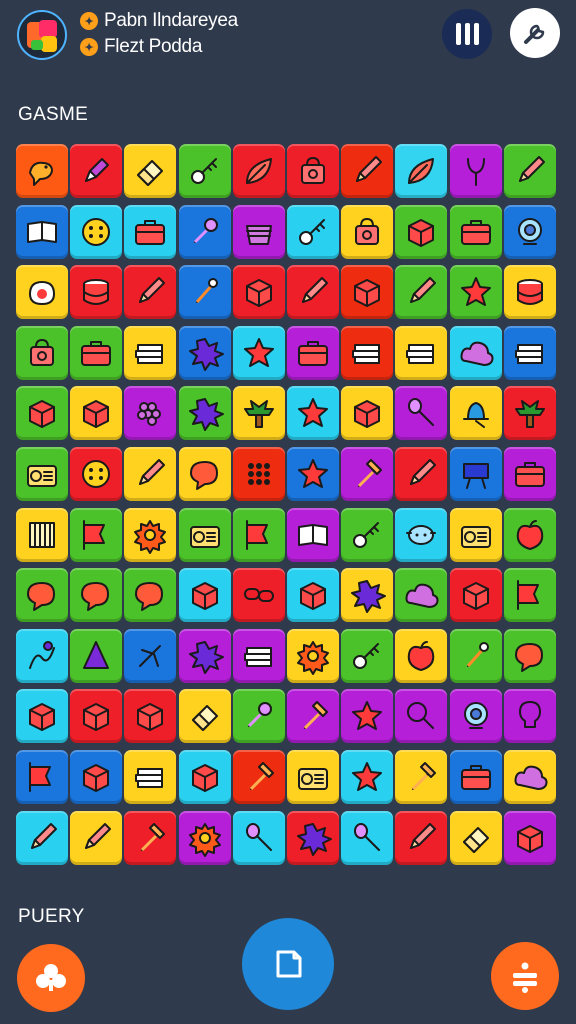  What do you see at coordinates (96, 171) in the screenshot?
I see `tile-pen` at bounding box center [96, 171].